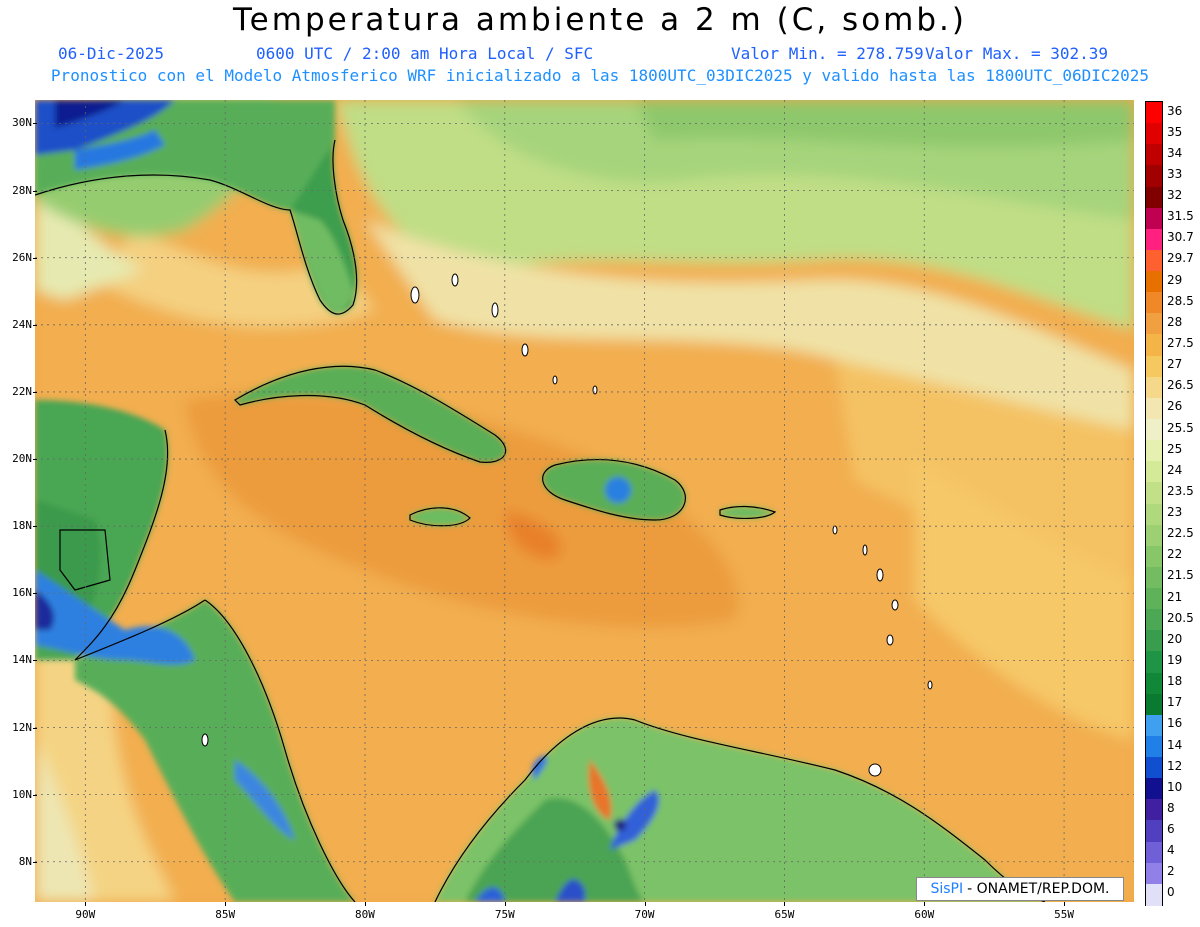  What do you see at coordinates (504, 914) in the screenshot?
I see `lon-label: 75W` at bounding box center [504, 914].